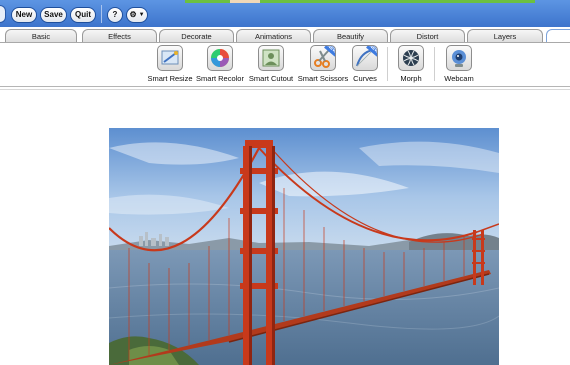  What do you see at coordinates (323, 58) in the screenshot?
I see `smart-scissors-icon: NEW` at bounding box center [323, 58].